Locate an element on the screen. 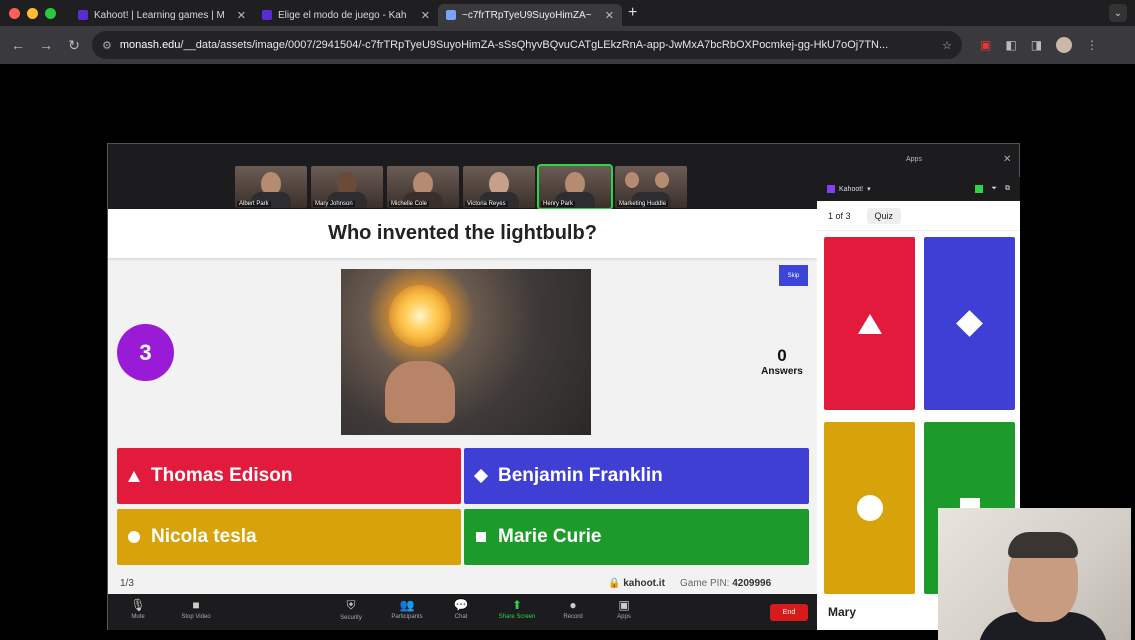  participant-video-tile: Victoria Reyes is located at coordinates (499, 187).